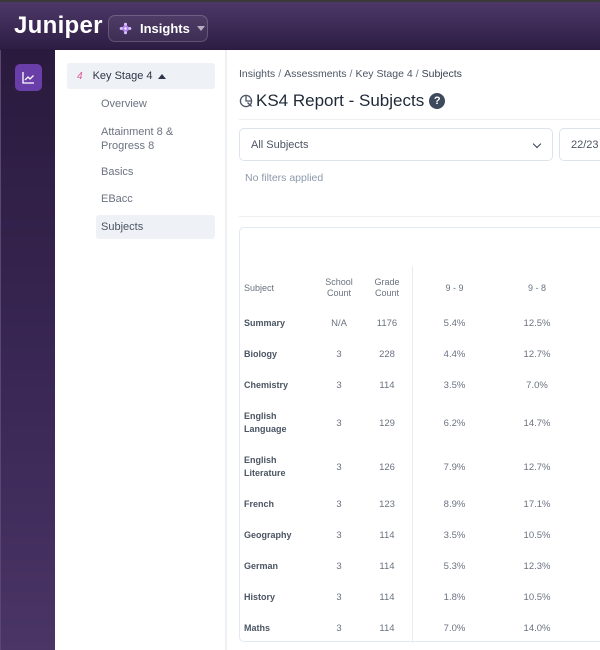 The image size is (600, 650). I want to click on subnav-item-attainment-progress-8: Attainment 8 & Progress 8, so click(155, 139).